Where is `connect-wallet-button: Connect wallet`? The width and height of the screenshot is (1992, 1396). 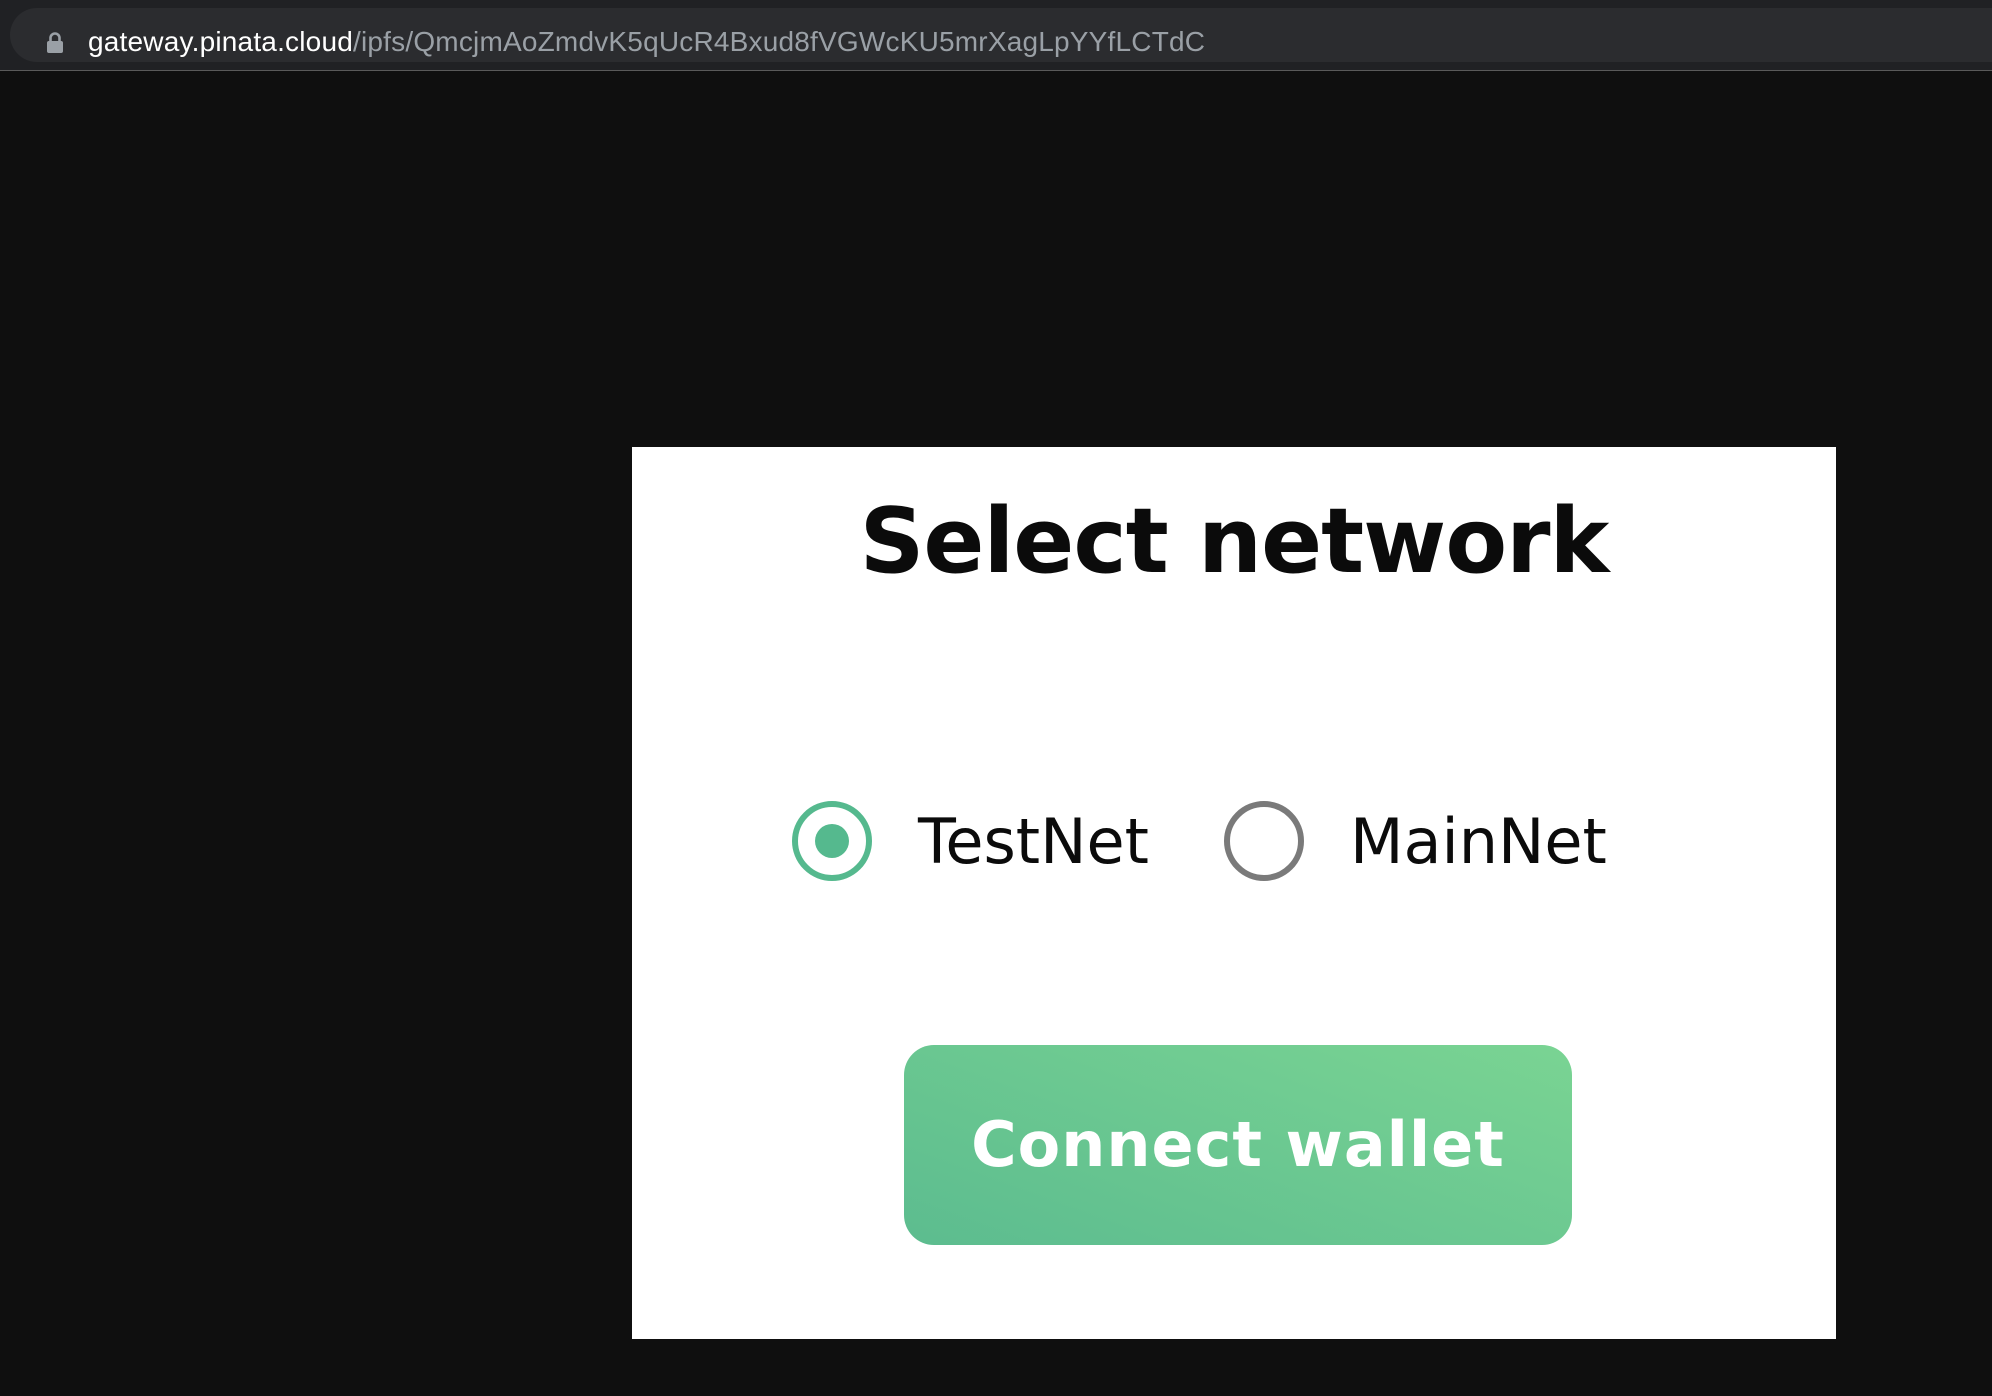 connect-wallet-button: Connect wallet is located at coordinates (1238, 1145).